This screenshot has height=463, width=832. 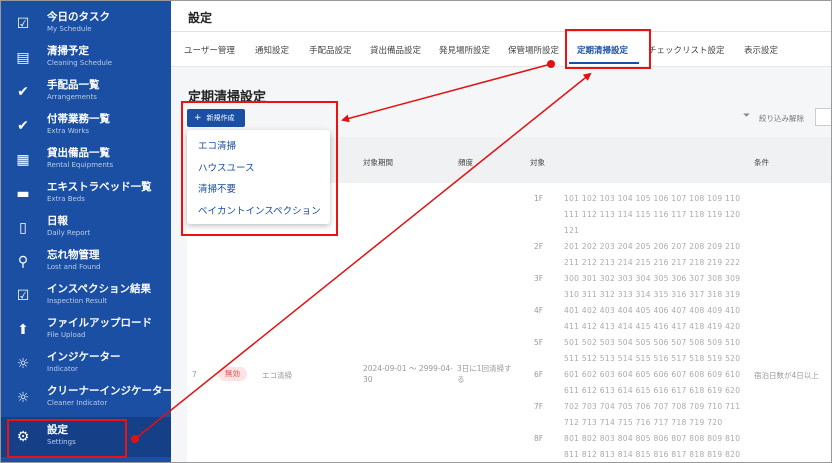 I want to click on annotation-box-tab, so click(x=608, y=49).